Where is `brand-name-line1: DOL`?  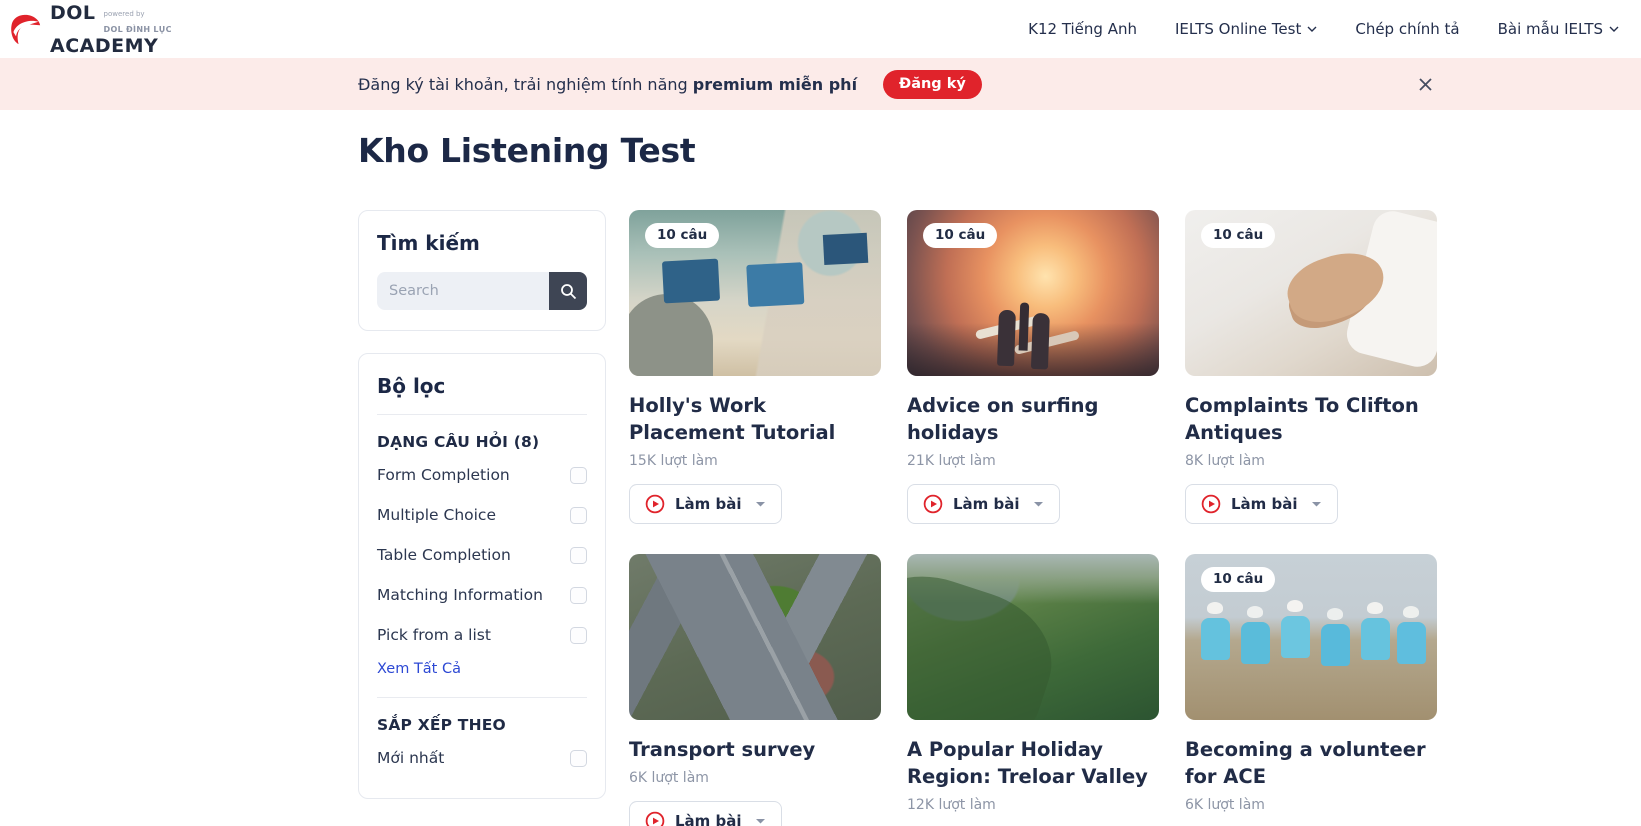
brand-name-line1: DOL is located at coordinates (73, 12).